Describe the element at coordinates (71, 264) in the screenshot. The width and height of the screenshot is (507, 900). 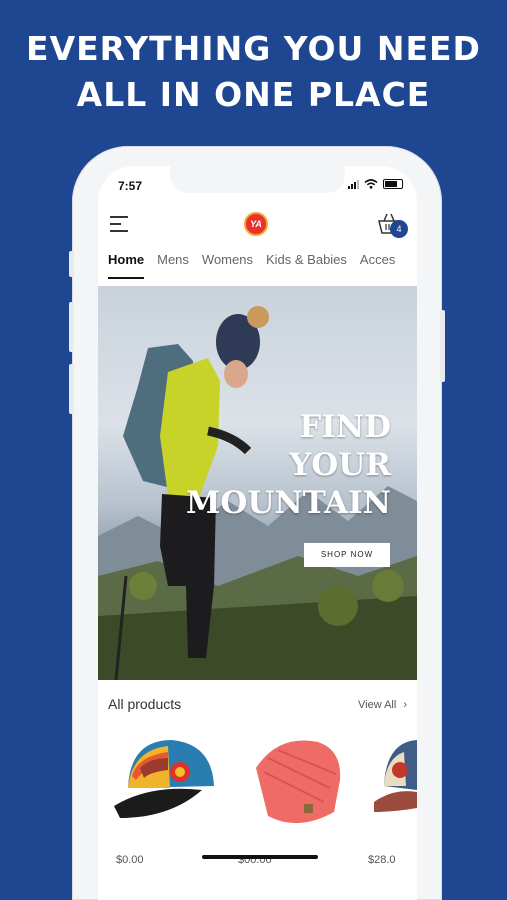
I see `mute-switch` at that location.